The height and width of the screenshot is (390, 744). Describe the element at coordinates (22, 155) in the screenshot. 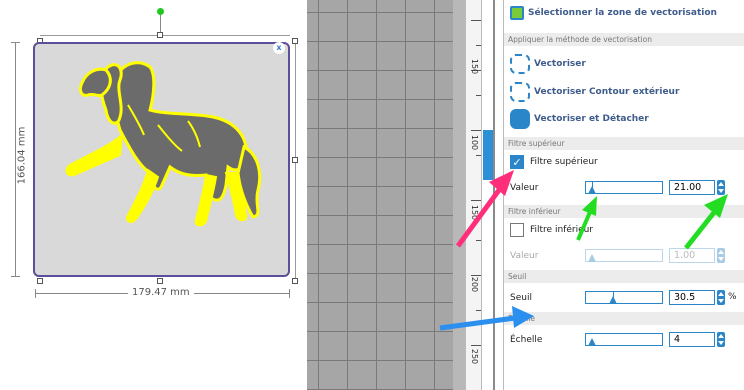

I see `height-dimension-label: 166.04 mm` at that location.